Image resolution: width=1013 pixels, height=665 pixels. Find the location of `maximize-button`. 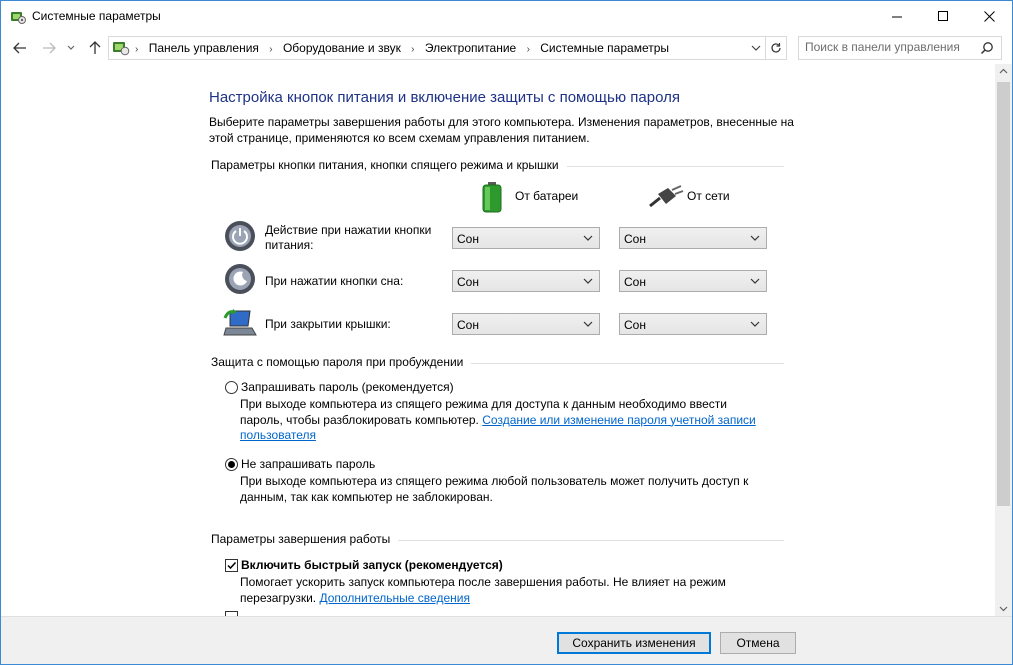

maximize-button is located at coordinates (943, 16).